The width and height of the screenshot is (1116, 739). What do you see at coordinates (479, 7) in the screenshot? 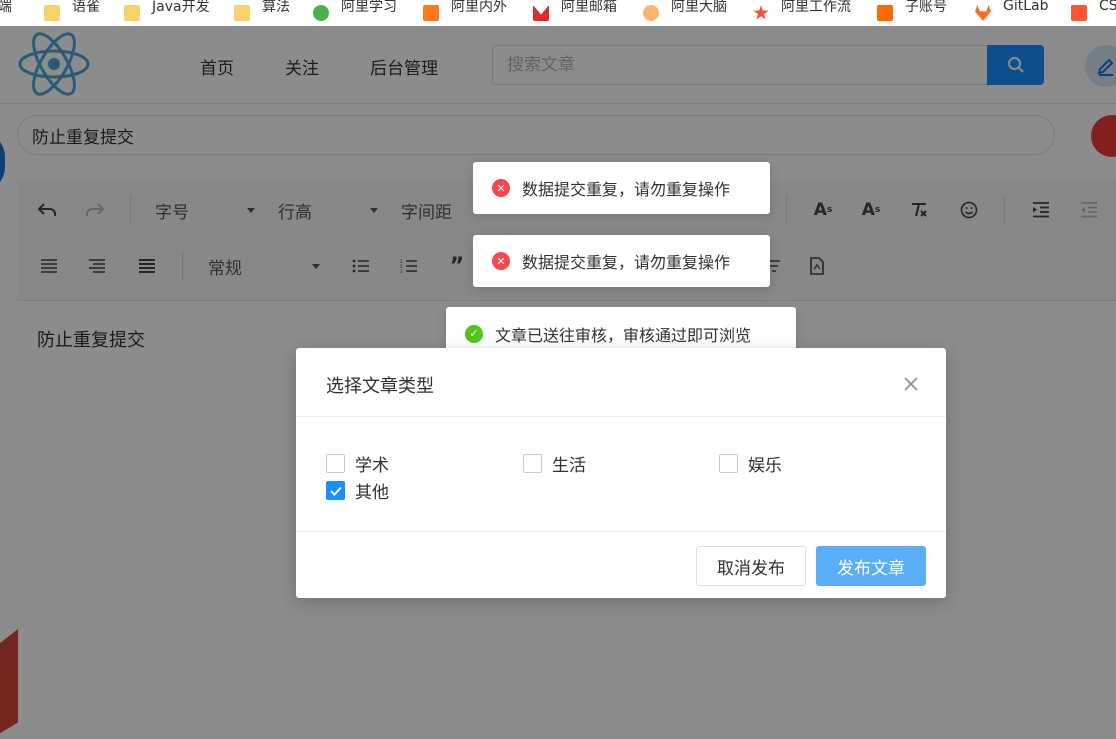
I see `bookmark-label: 阿里内外` at bounding box center [479, 7].